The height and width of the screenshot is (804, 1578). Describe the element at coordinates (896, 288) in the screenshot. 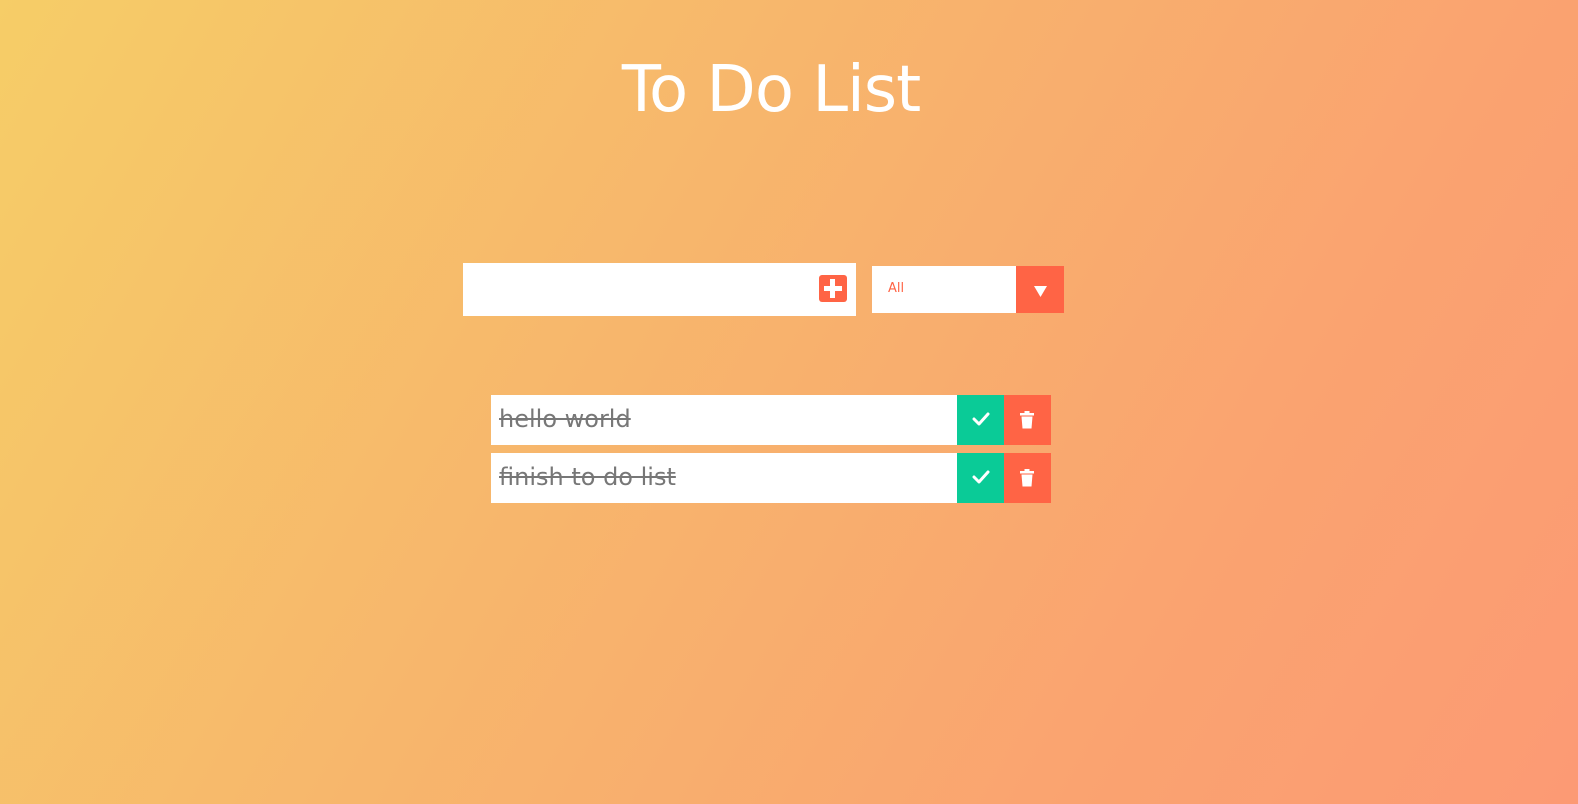

I see `filter-selected-value: All` at that location.